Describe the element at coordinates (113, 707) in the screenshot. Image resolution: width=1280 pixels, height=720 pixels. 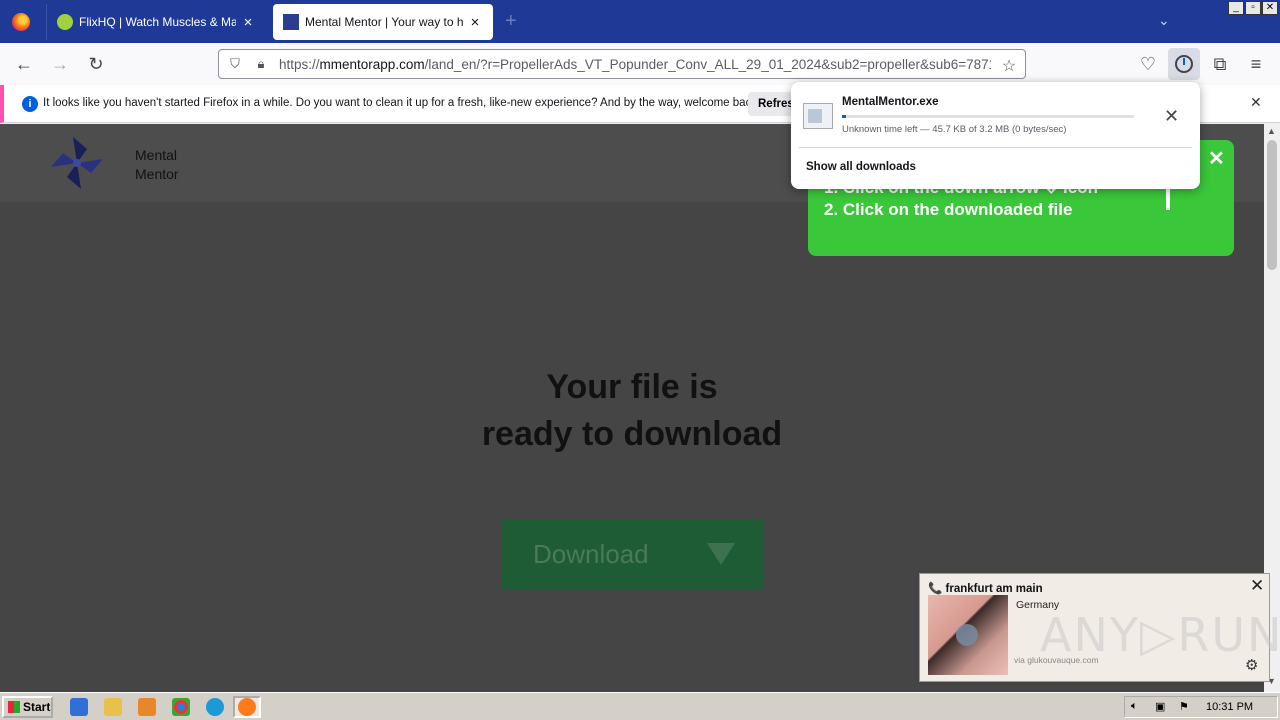
I see `file-explorer-icon` at that location.